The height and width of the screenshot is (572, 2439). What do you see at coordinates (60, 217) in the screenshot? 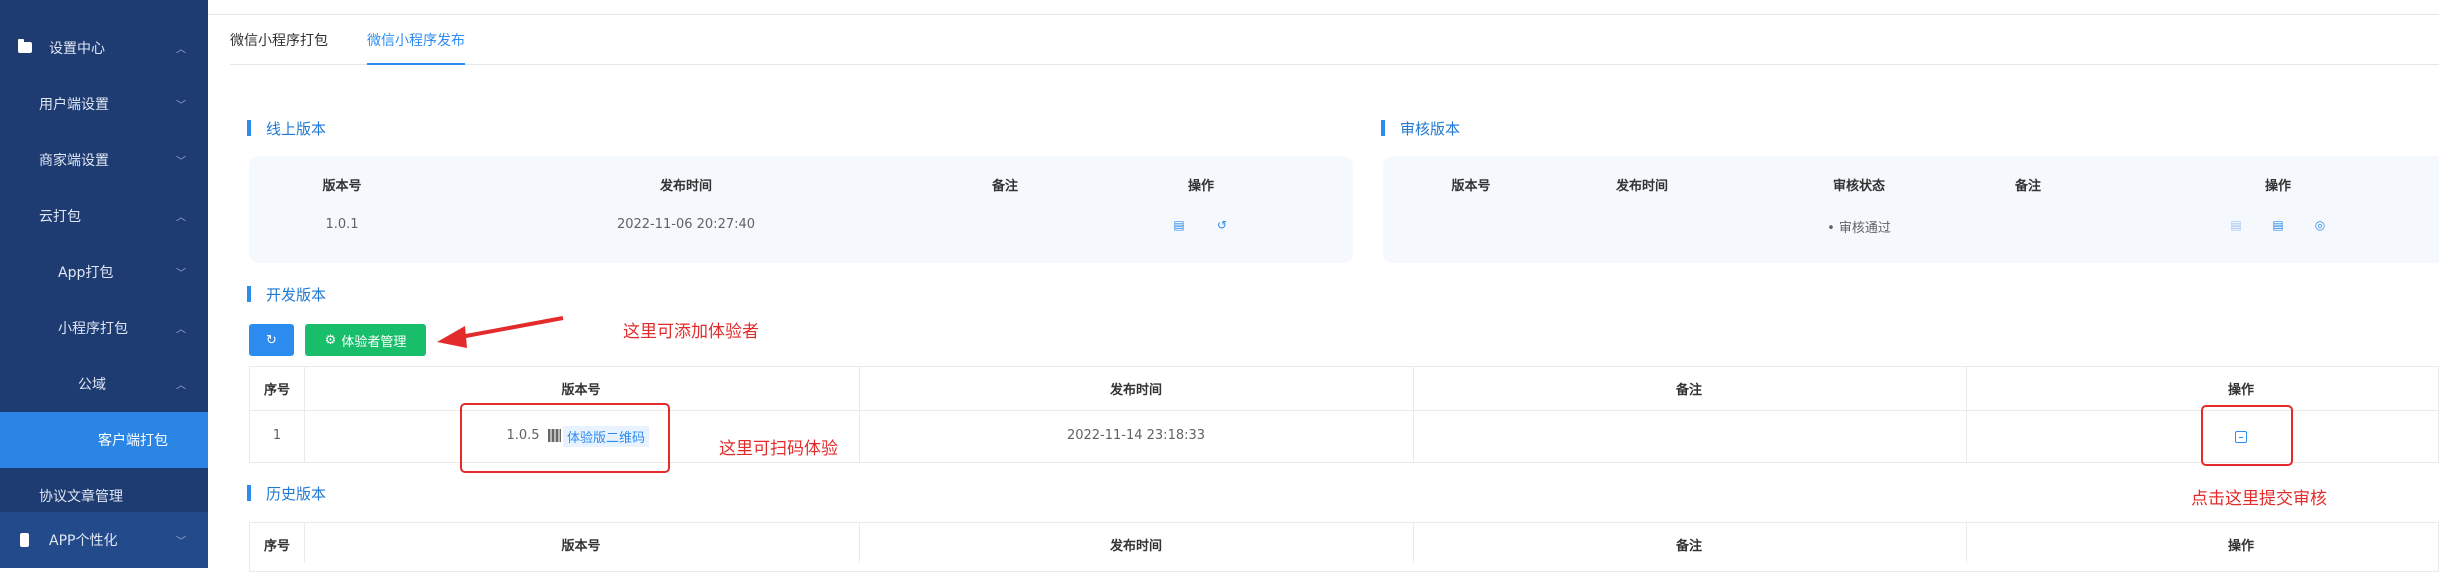
I see `sidebar-item-label: 云打包` at bounding box center [60, 217].